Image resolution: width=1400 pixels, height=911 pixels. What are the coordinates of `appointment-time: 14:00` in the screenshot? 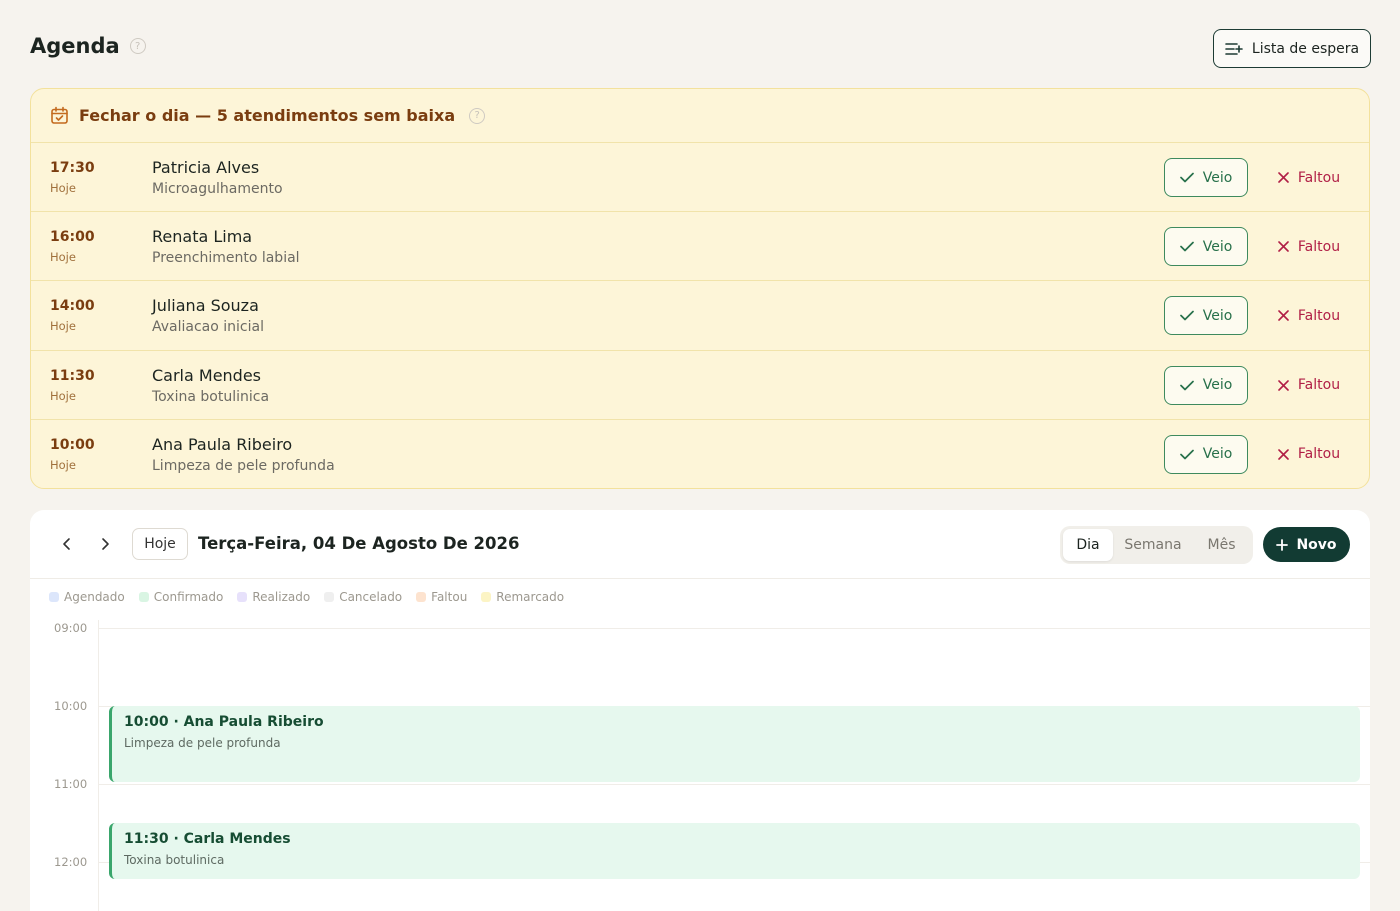 It's located at (72, 306).